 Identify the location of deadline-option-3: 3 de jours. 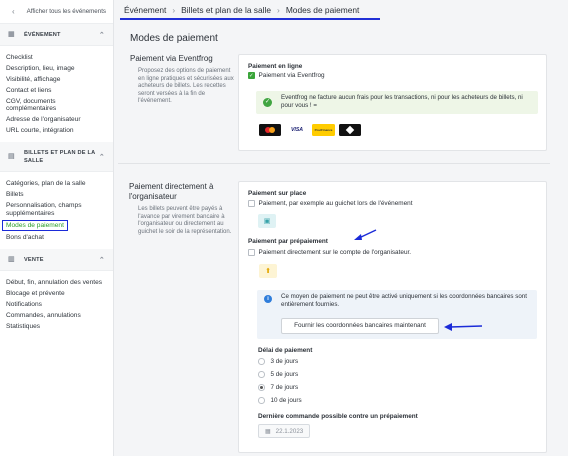
(278, 361).